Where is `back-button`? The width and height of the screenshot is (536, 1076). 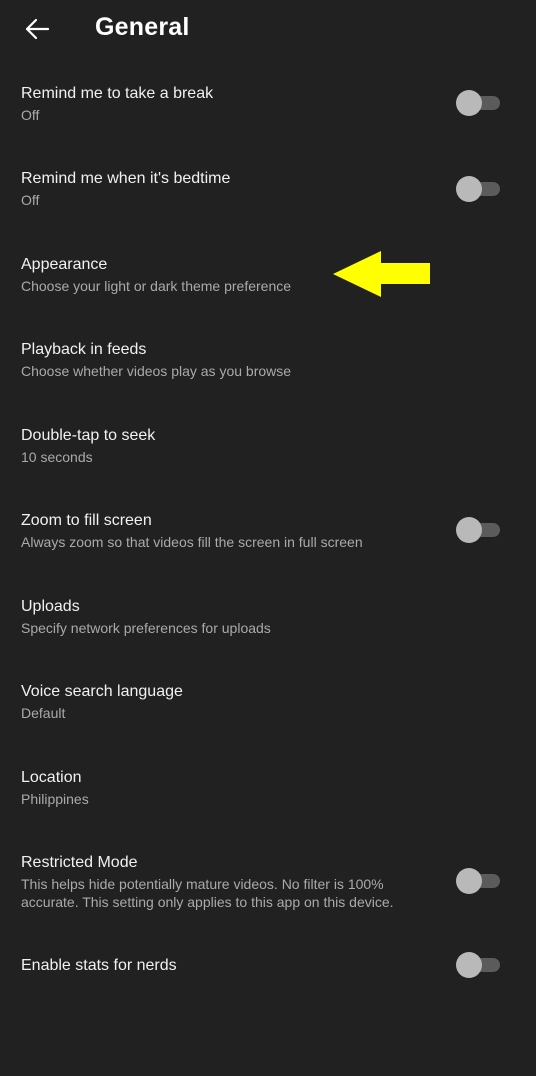
back-button is located at coordinates (37, 29).